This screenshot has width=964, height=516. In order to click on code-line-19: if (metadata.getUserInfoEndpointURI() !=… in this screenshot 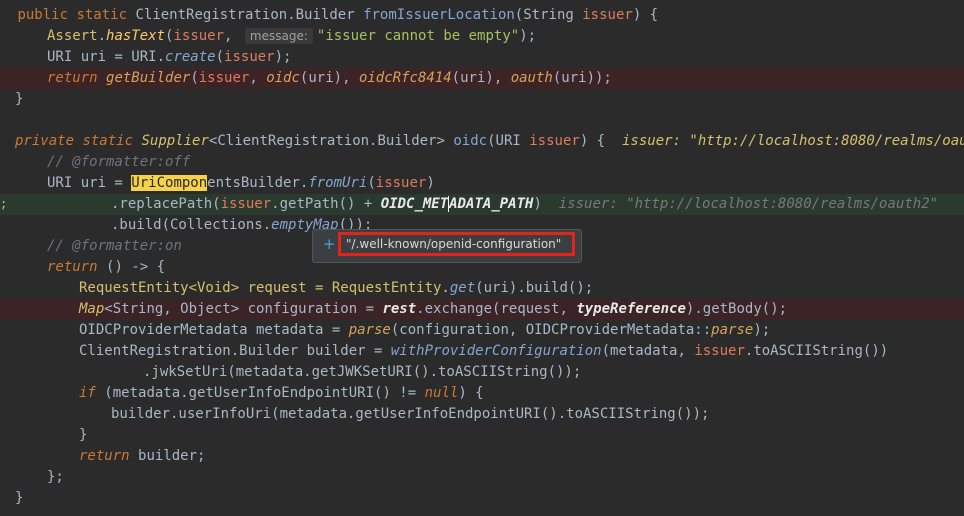, I will do `click(482, 393)`.